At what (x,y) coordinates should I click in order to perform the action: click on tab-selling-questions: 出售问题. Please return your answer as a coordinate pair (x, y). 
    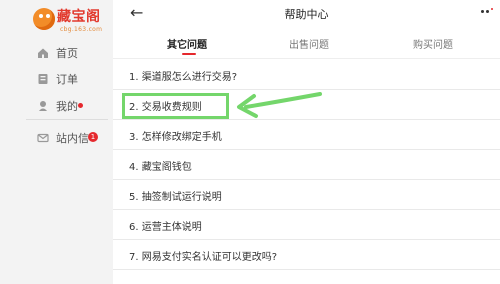
    Looking at the image, I should click on (309, 43).